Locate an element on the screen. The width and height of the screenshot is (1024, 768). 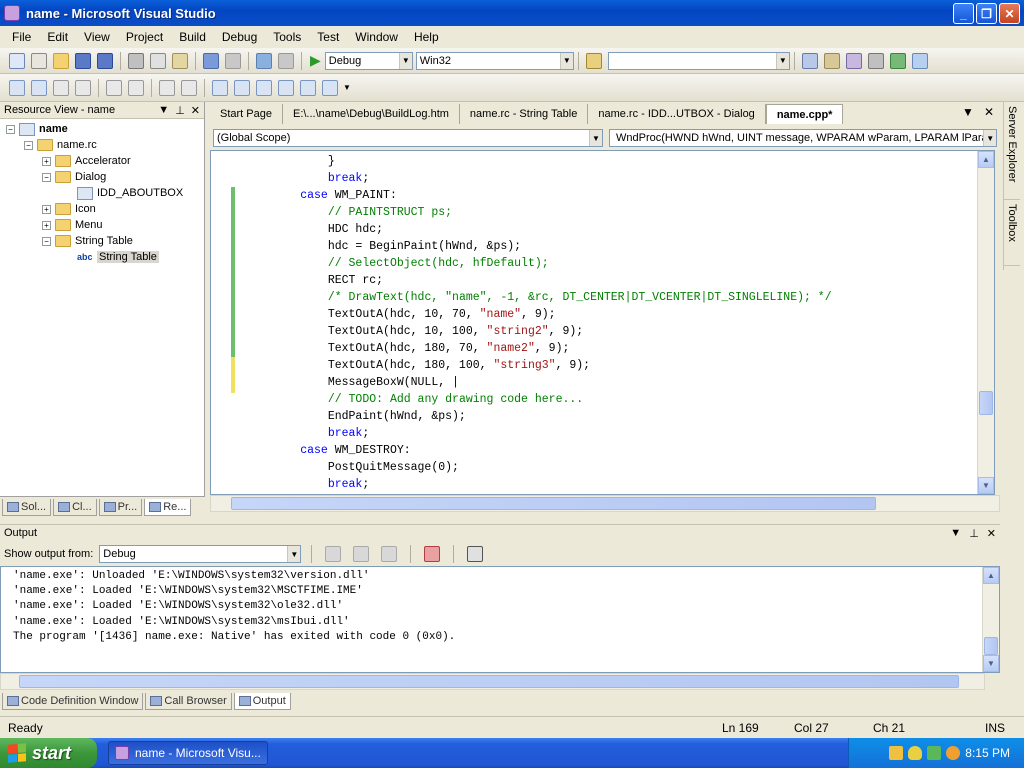
word-wrap-icon is located at coordinates (475, 554).